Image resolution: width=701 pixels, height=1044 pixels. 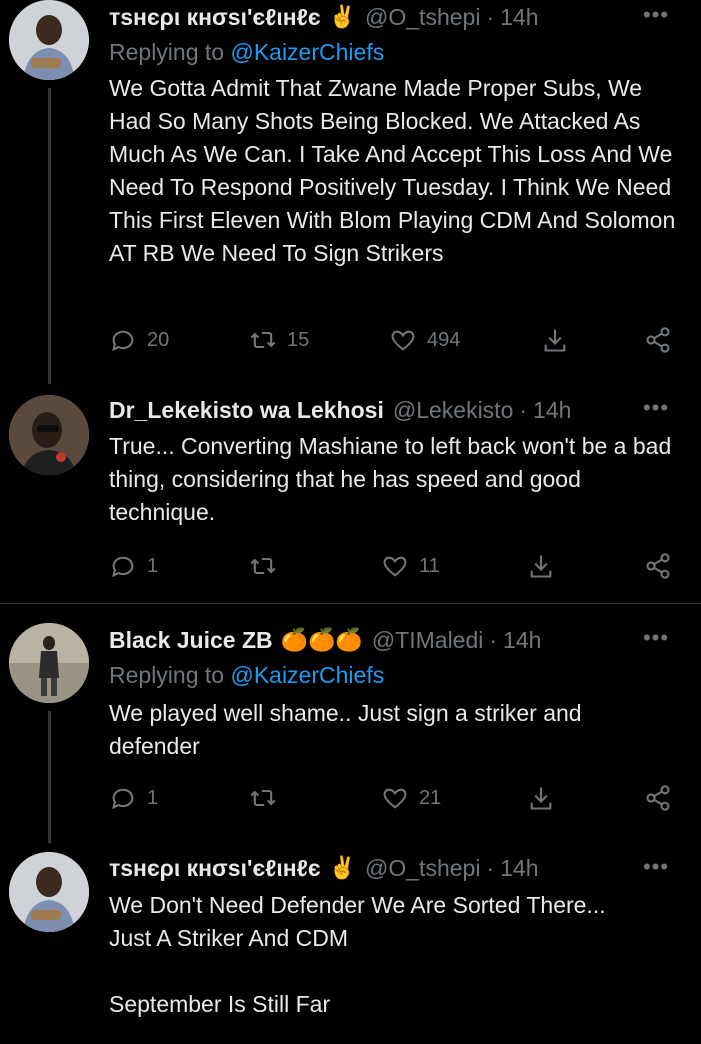 I want to click on like-count: 21, so click(x=430, y=797).